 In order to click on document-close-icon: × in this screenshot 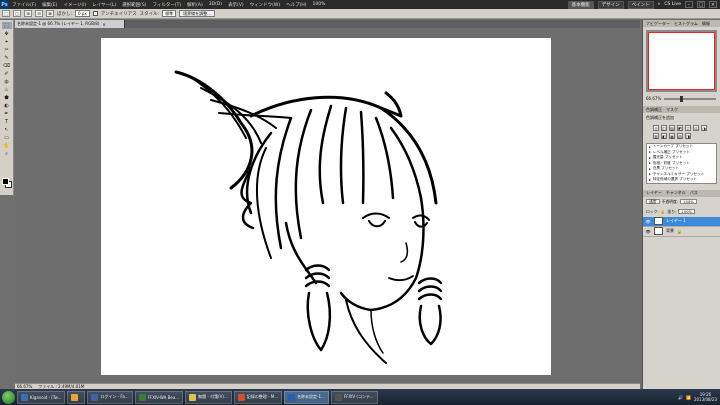, I will do `click(103, 24)`.